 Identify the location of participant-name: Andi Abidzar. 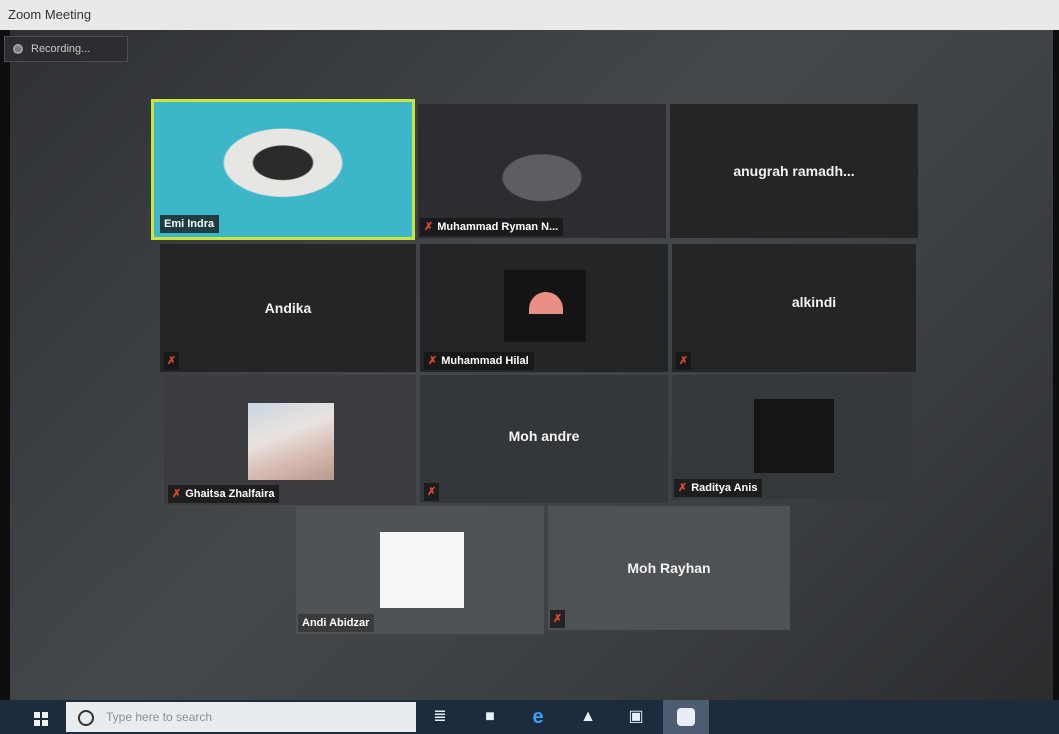
(336, 623).